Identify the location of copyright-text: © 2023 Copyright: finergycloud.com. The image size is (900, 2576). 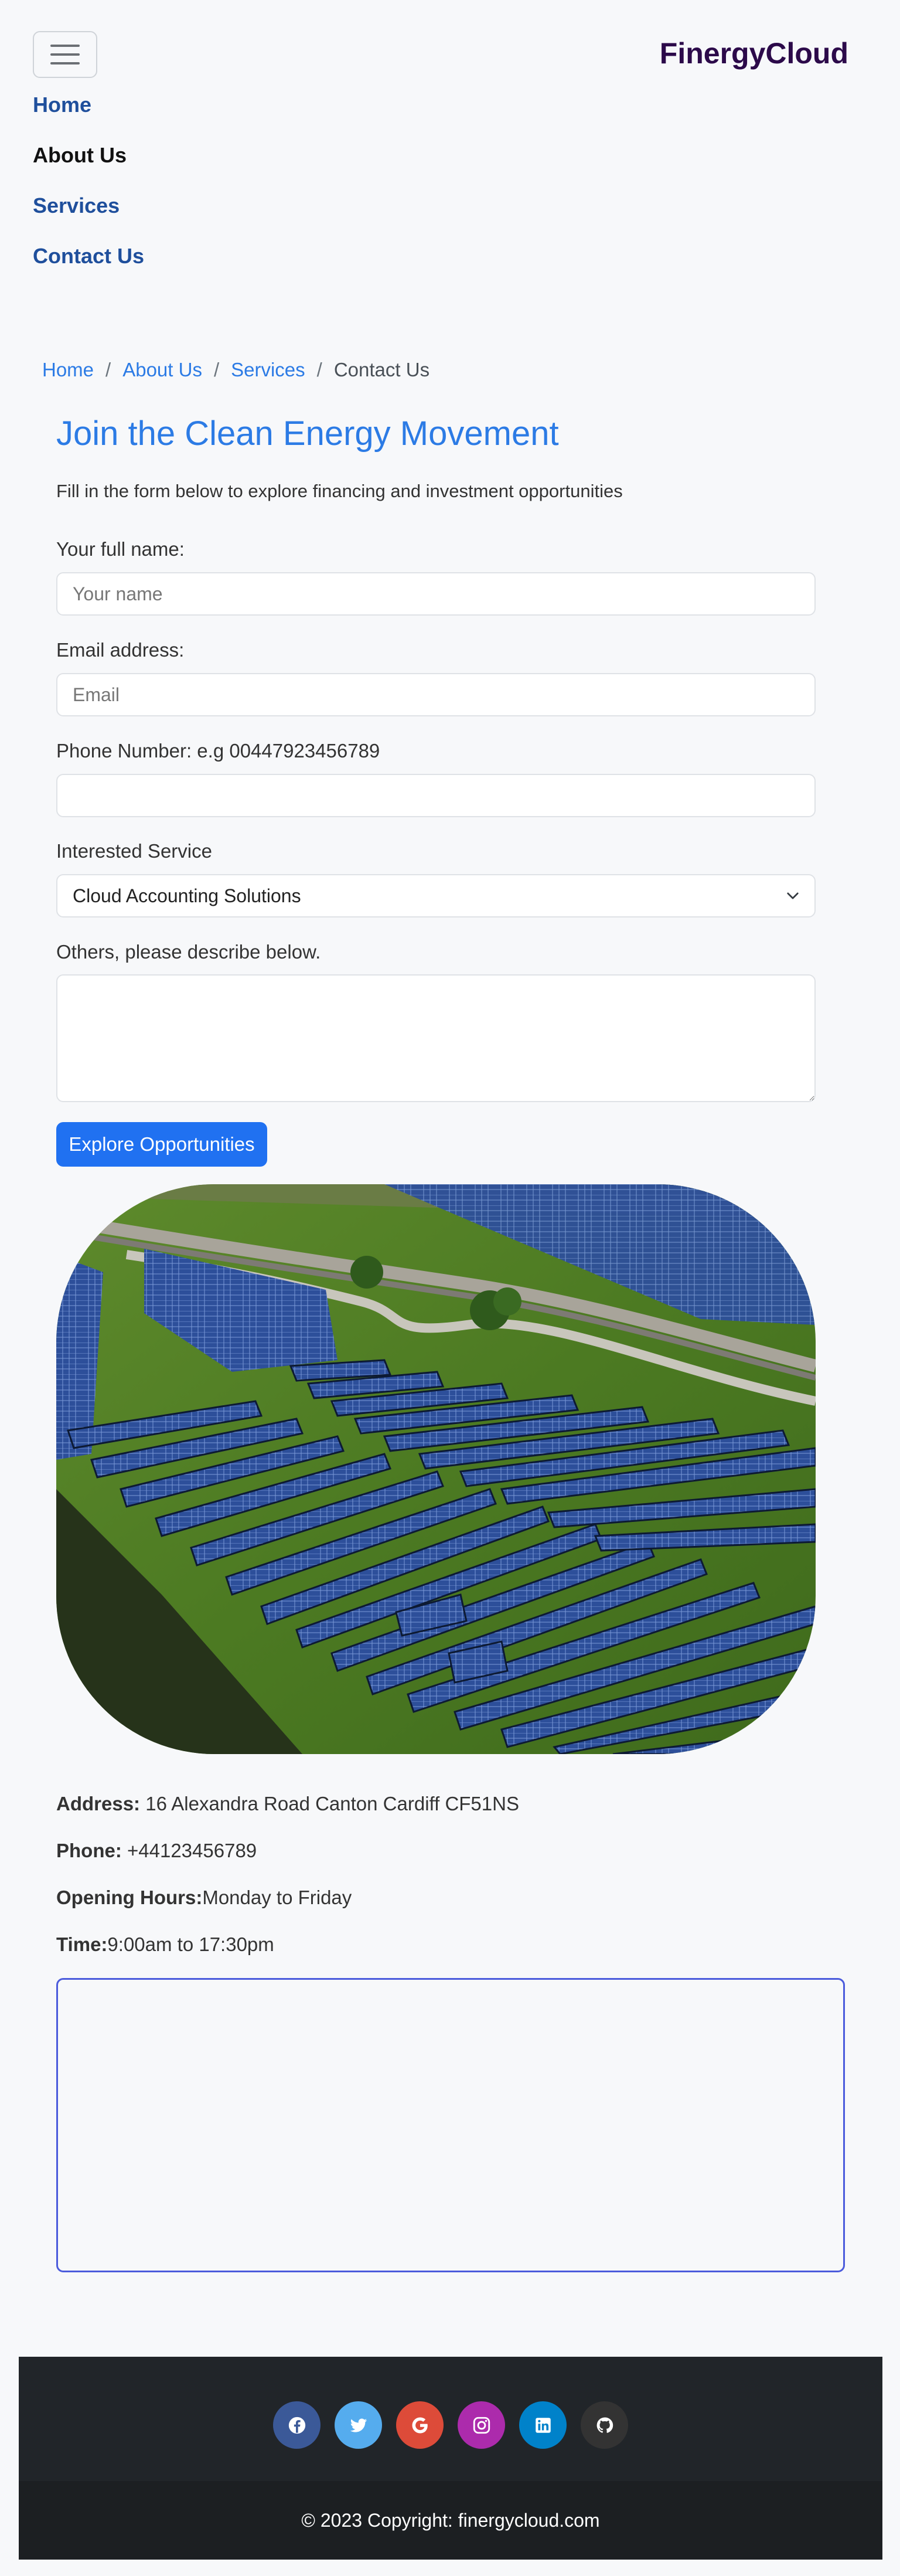
(450, 2520).